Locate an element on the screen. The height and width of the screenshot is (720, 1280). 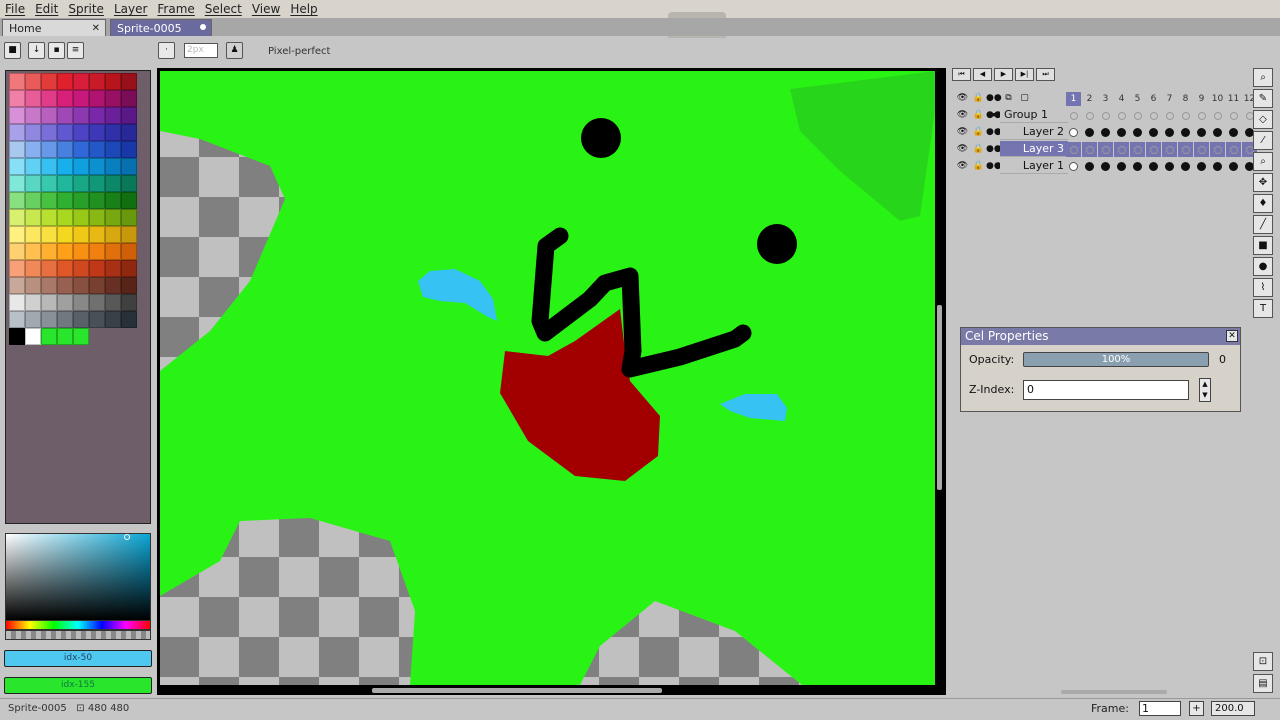
download-icon: ↓ is located at coordinates (36, 50).